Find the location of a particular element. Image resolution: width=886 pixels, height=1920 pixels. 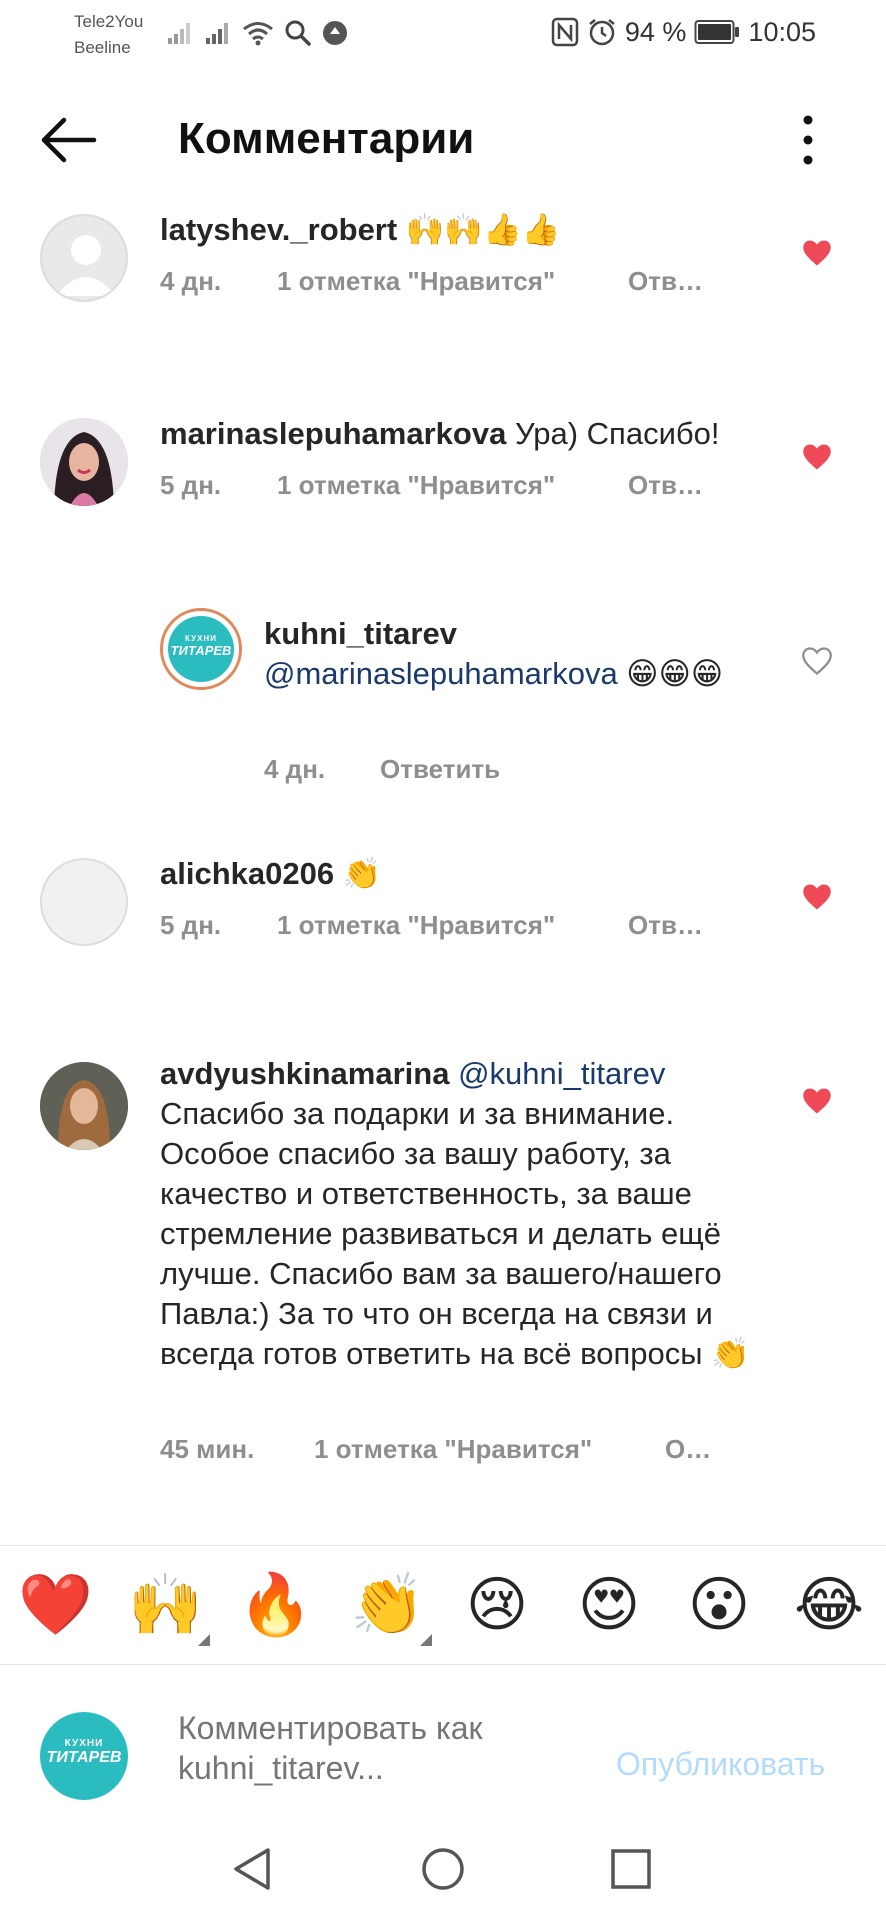

brand-avatar-text-2: ТИТАРЕВ is located at coordinates (201, 650).